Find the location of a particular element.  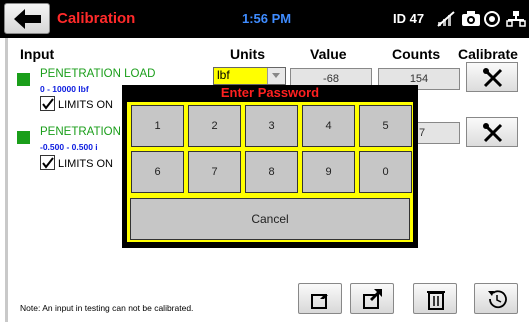

page-title: Calibration is located at coordinates (96, 18).